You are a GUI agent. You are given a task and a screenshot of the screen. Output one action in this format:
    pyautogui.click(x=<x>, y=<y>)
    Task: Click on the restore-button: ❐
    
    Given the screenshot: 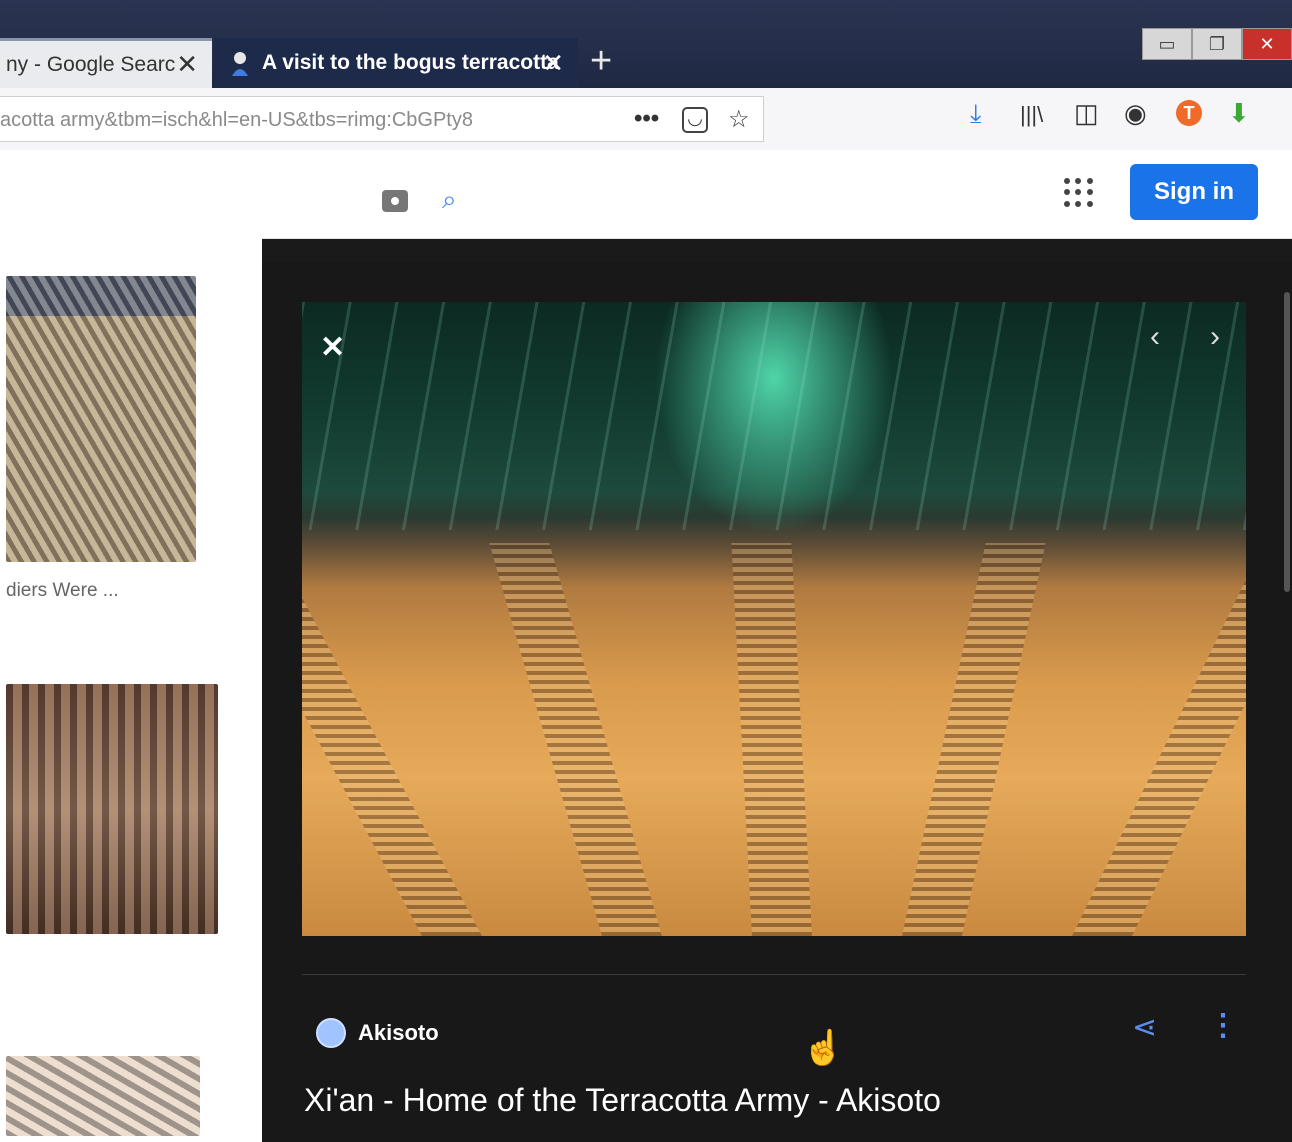 What is the action you would take?
    pyautogui.click(x=1217, y=44)
    